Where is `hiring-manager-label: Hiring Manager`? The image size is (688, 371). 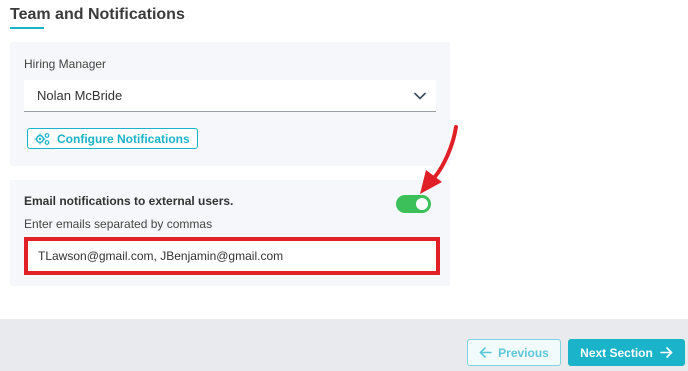
hiring-manager-label: Hiring Manager is located at coordinates (65, 64).